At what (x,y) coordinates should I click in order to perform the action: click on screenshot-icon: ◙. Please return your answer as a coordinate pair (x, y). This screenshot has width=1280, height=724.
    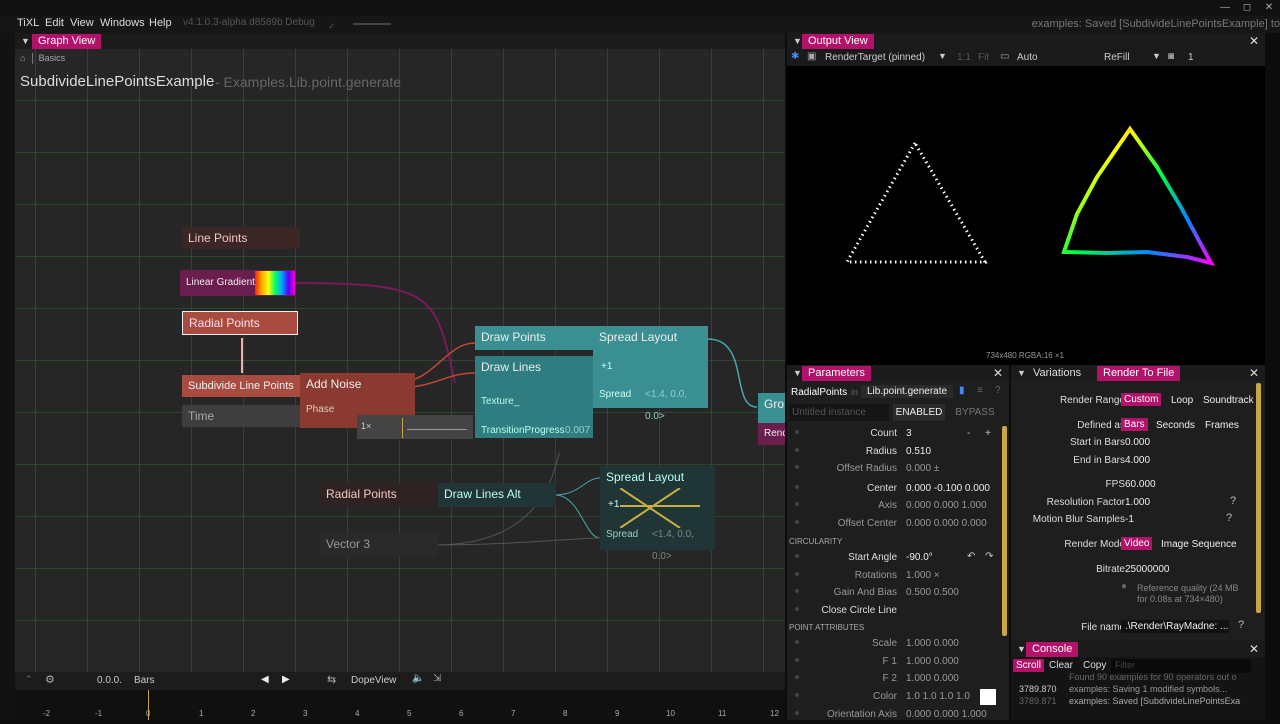
    Looking at the image, I should click on (1171, 56).